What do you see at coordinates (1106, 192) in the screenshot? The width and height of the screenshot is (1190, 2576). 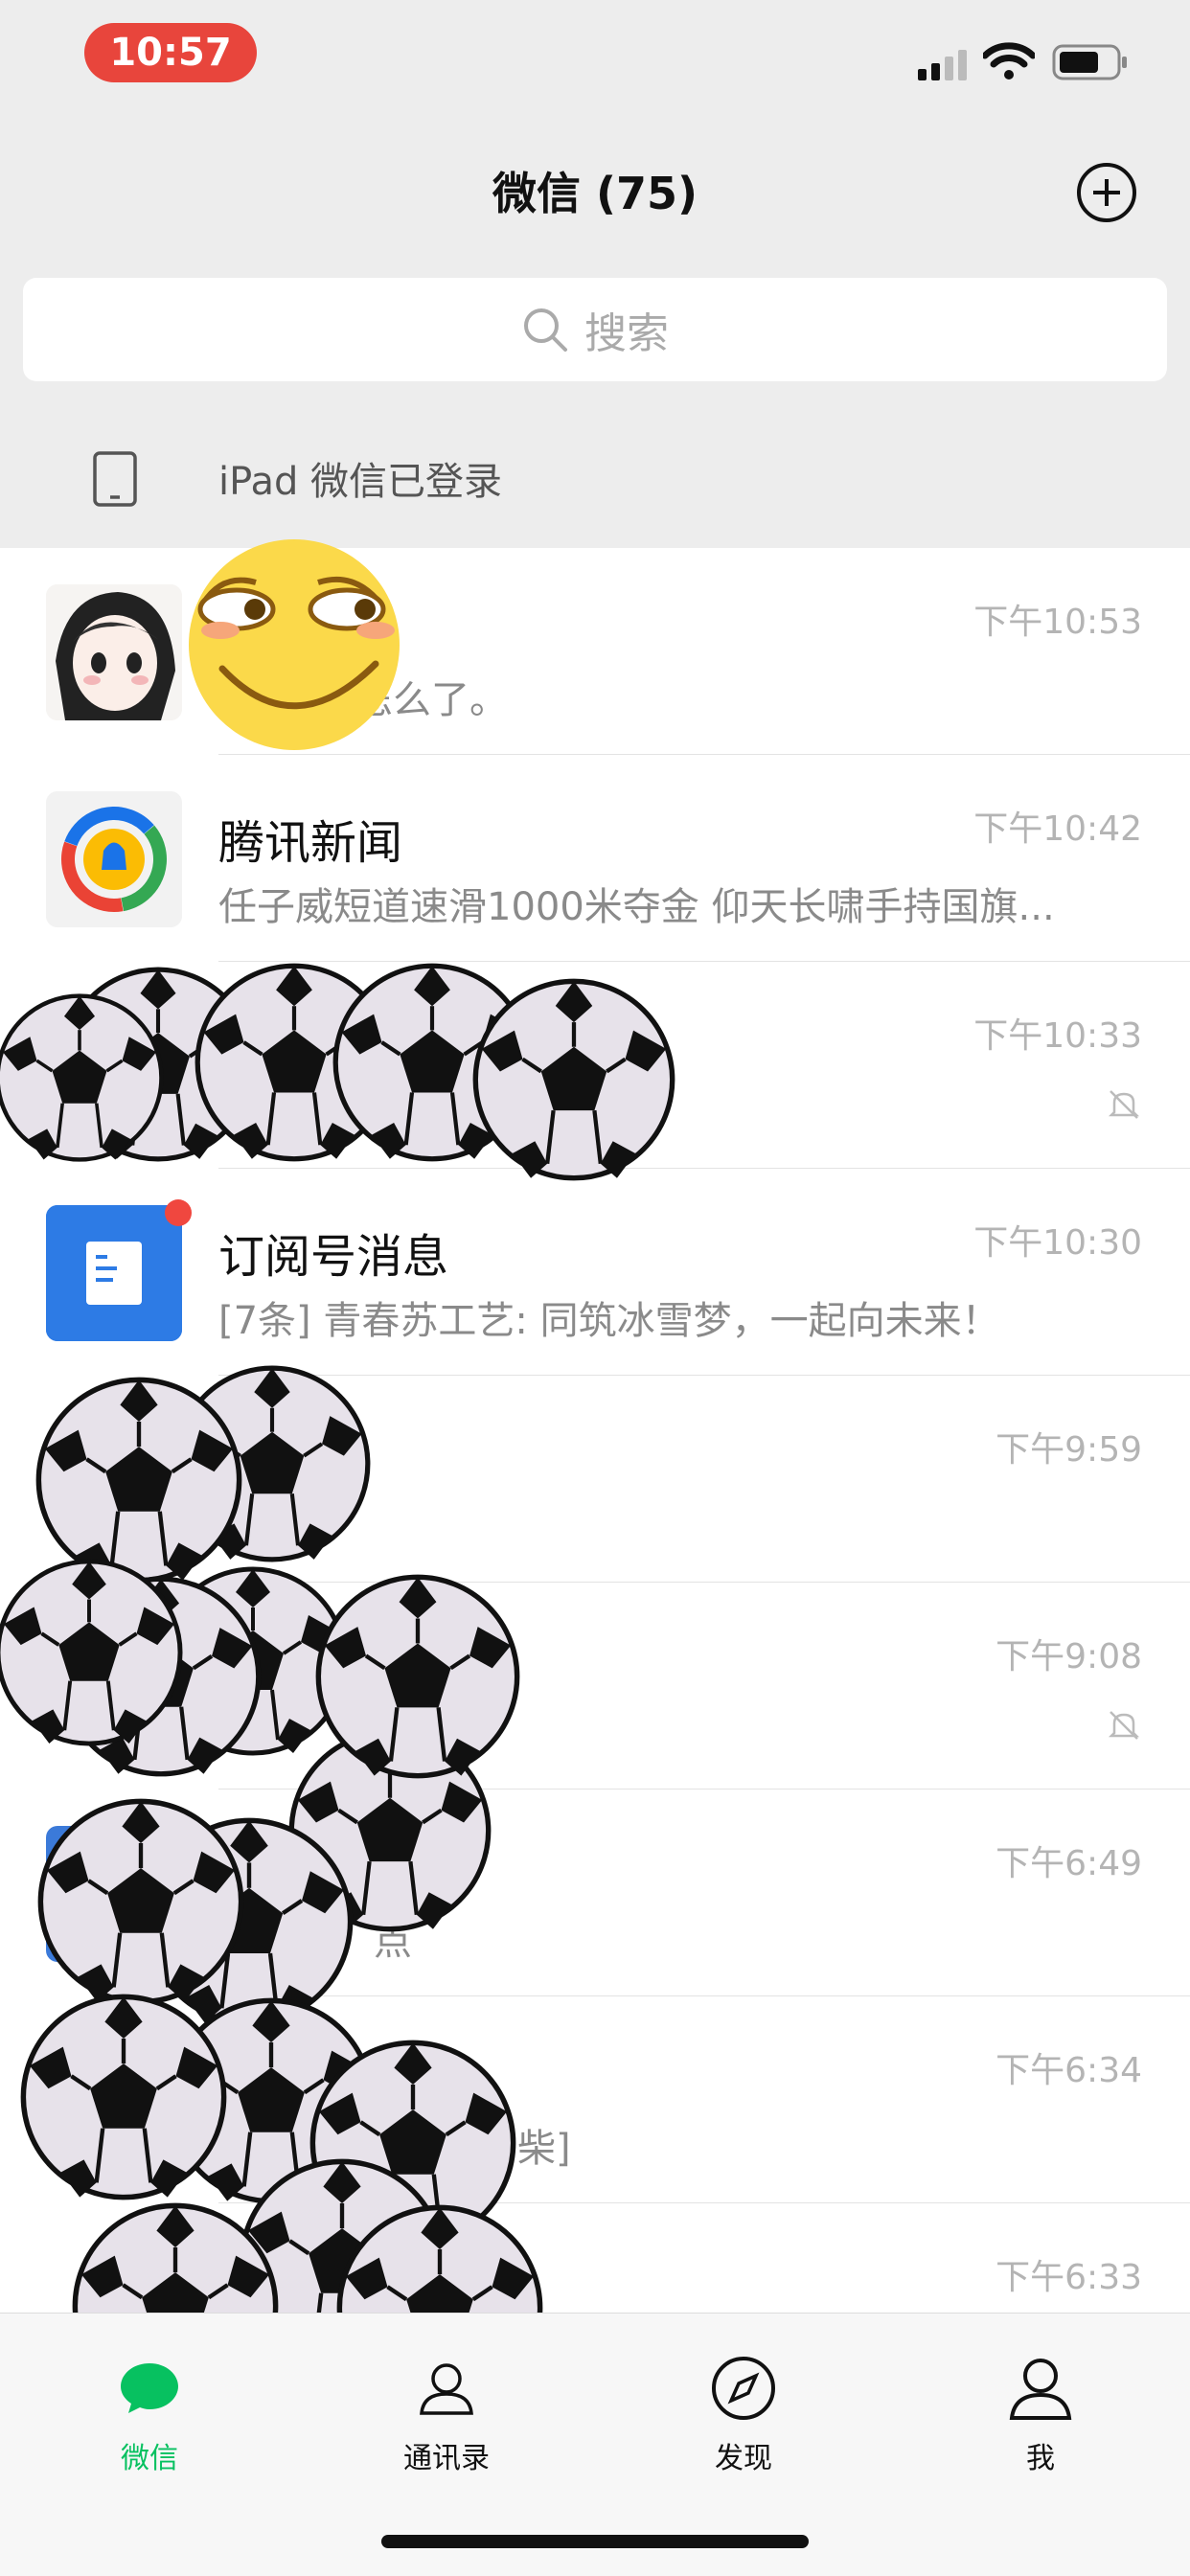 I see `add-icon` at bounding box center [1106, 192].